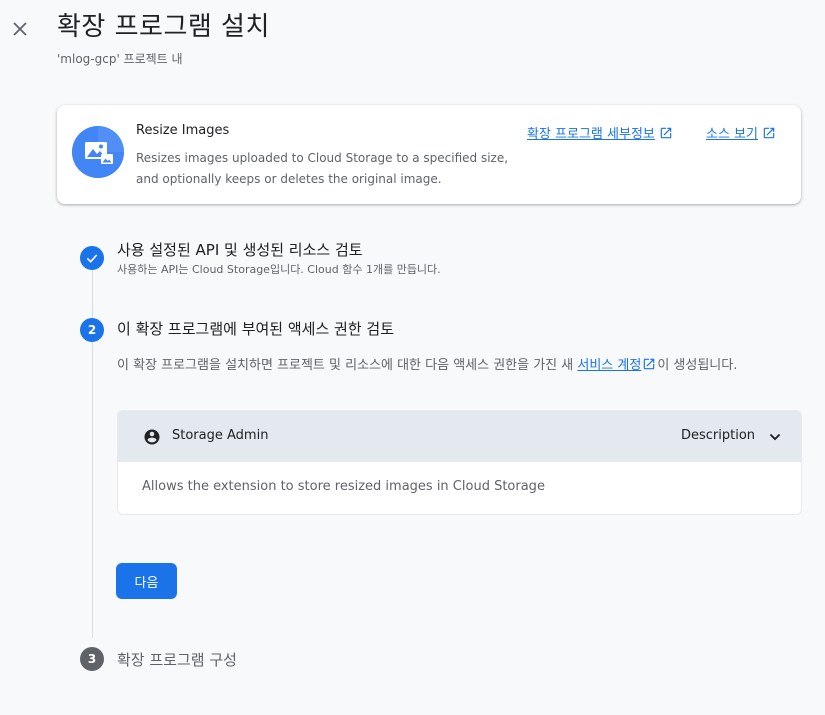 The image size is (825, 715). What do you see at coordinates (152, 437) in the screenshot?
I see `account-circle-icon` at bounding box center [152, 437].